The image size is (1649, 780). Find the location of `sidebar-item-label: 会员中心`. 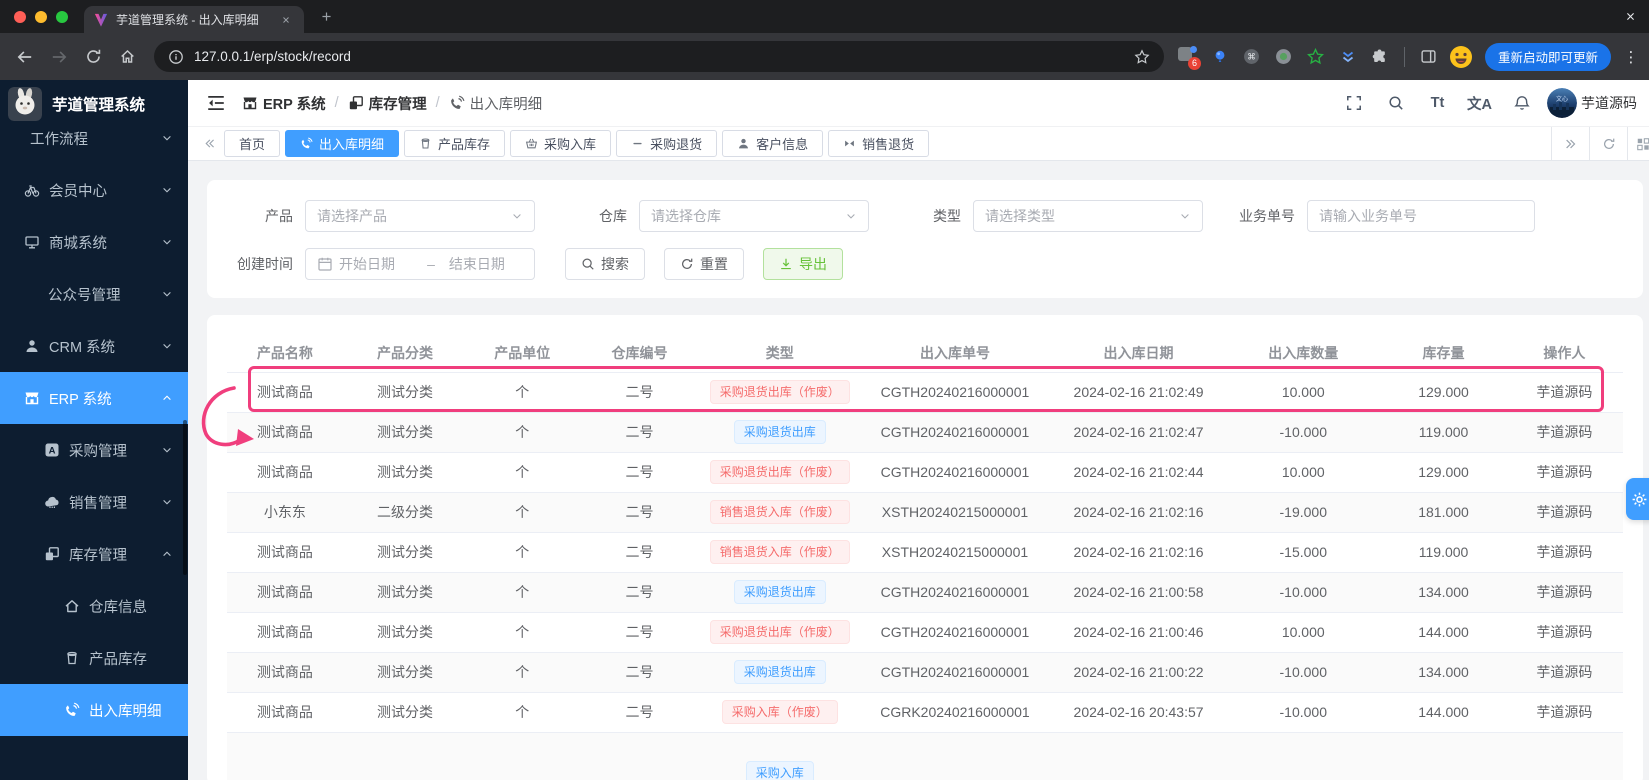

sidebar-item-label: 会员中心 is located at coordinates (78, 191).